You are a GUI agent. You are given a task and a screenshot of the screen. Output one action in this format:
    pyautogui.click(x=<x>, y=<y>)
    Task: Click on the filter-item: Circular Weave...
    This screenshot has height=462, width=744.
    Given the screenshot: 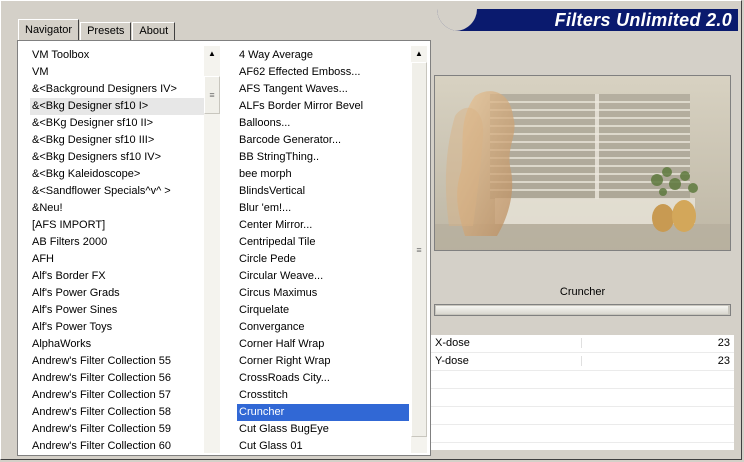 What is the action you would take?
    pyautogui.click(x=323, y=276)
    